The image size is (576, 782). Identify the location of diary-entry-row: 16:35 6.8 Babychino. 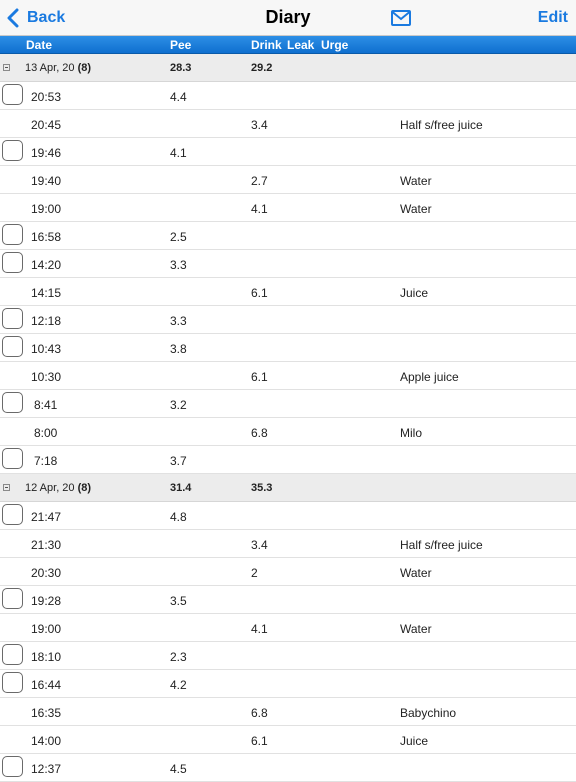
(288, 712).